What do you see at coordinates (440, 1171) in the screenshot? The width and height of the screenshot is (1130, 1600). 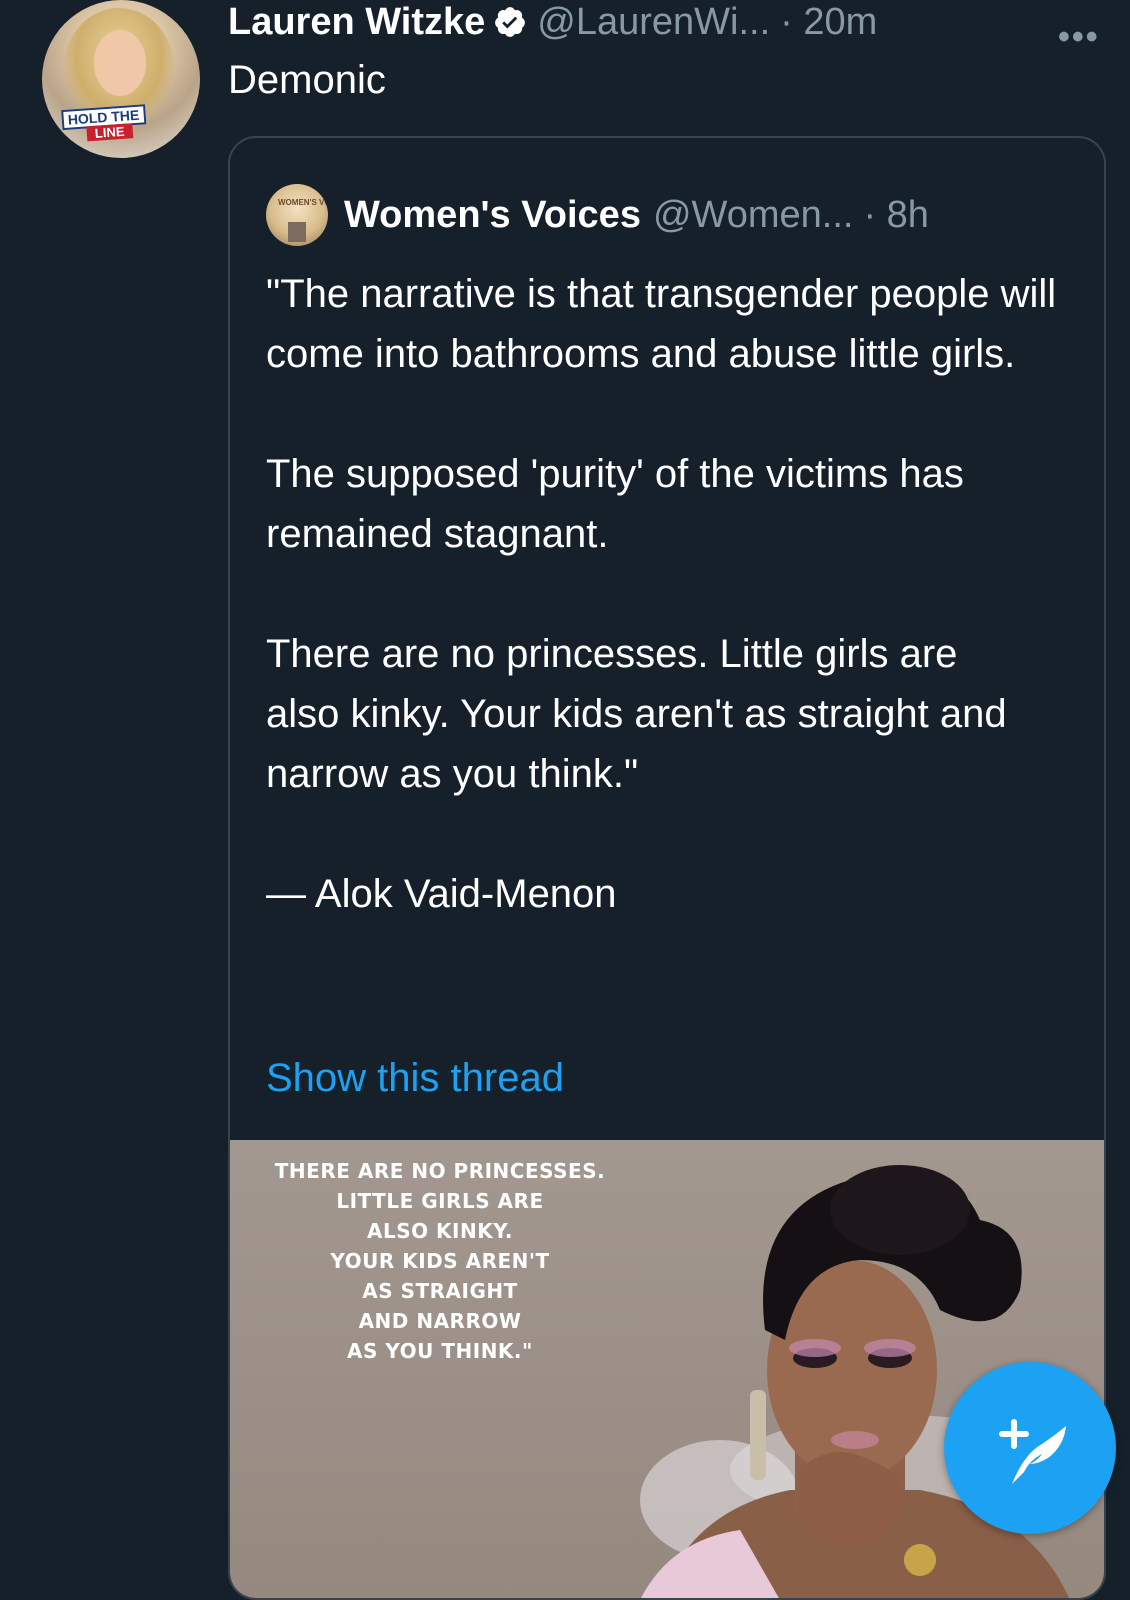 I see `media-caption-line: THERE ARE NO PRINCESSES.` at bounding box center [440, 1171].